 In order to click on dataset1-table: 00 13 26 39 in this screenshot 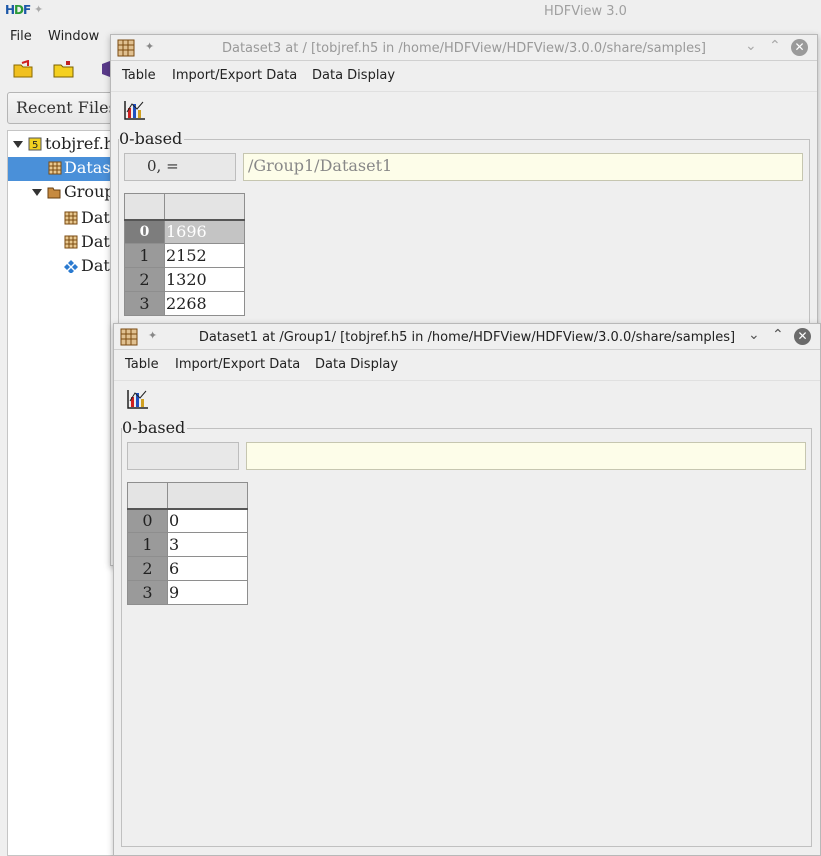, I will do `click(187, 543)`.